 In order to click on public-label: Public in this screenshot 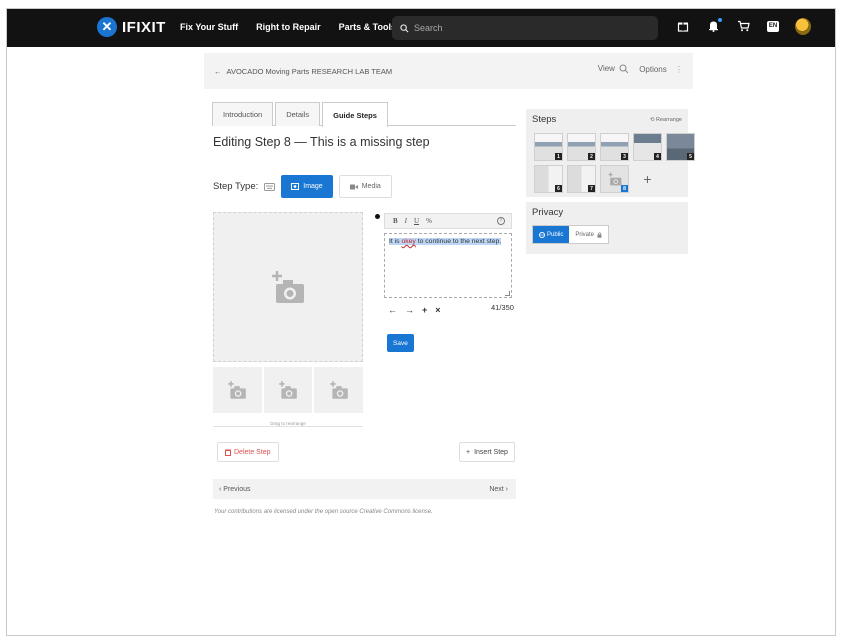, I will do `click(555, 234)`.